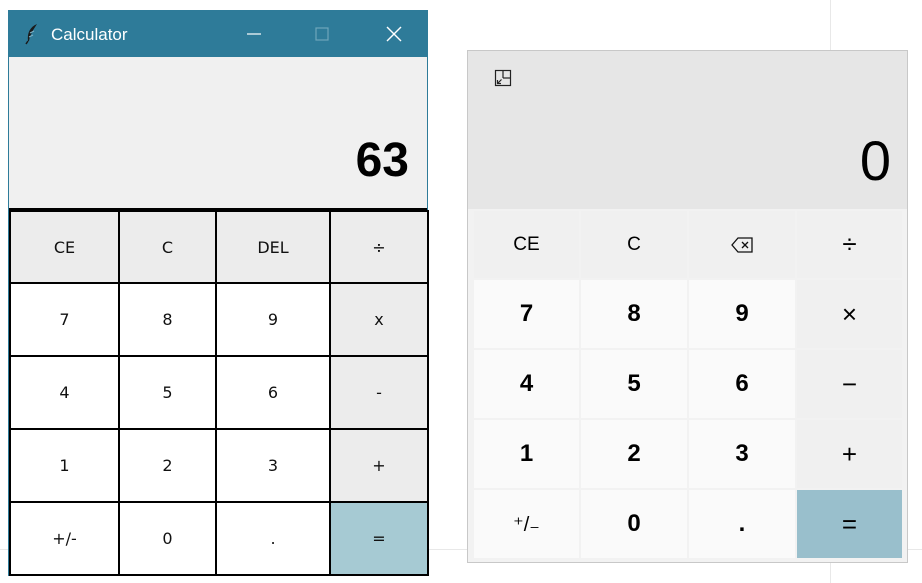  I want to click on keep-on-top-icon, so click(503, 78).